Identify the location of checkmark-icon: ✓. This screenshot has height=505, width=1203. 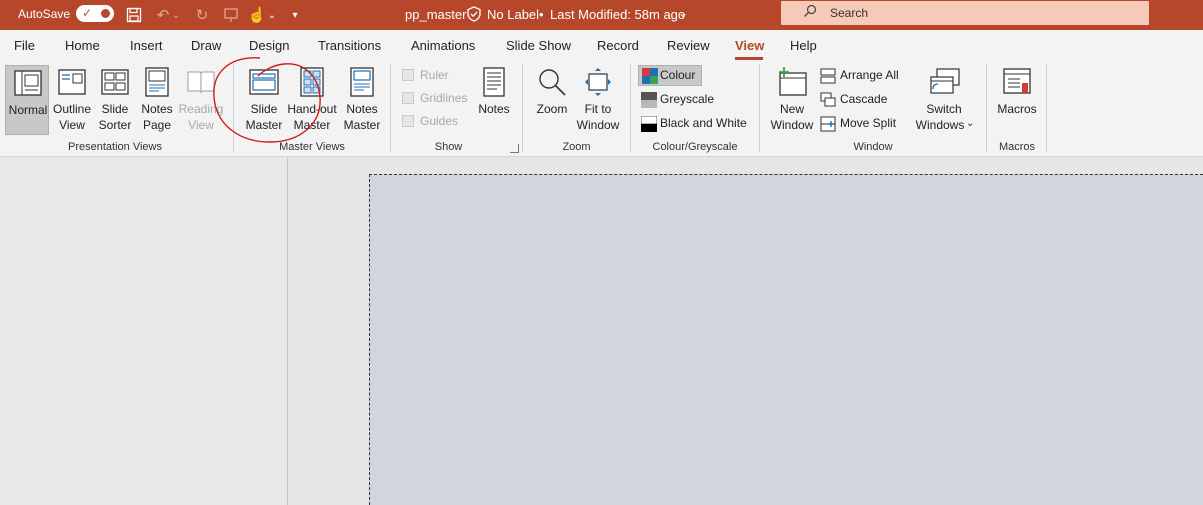
(87, 13).